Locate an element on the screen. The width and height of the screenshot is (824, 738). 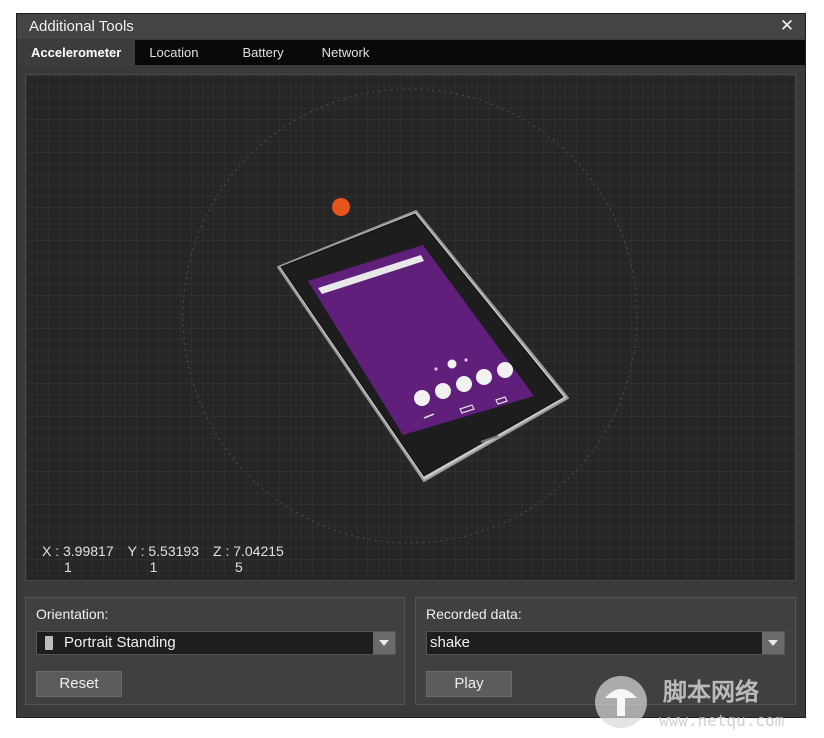
watermark-text-cn: 脚本网络 is located at coordinates (711, 692).